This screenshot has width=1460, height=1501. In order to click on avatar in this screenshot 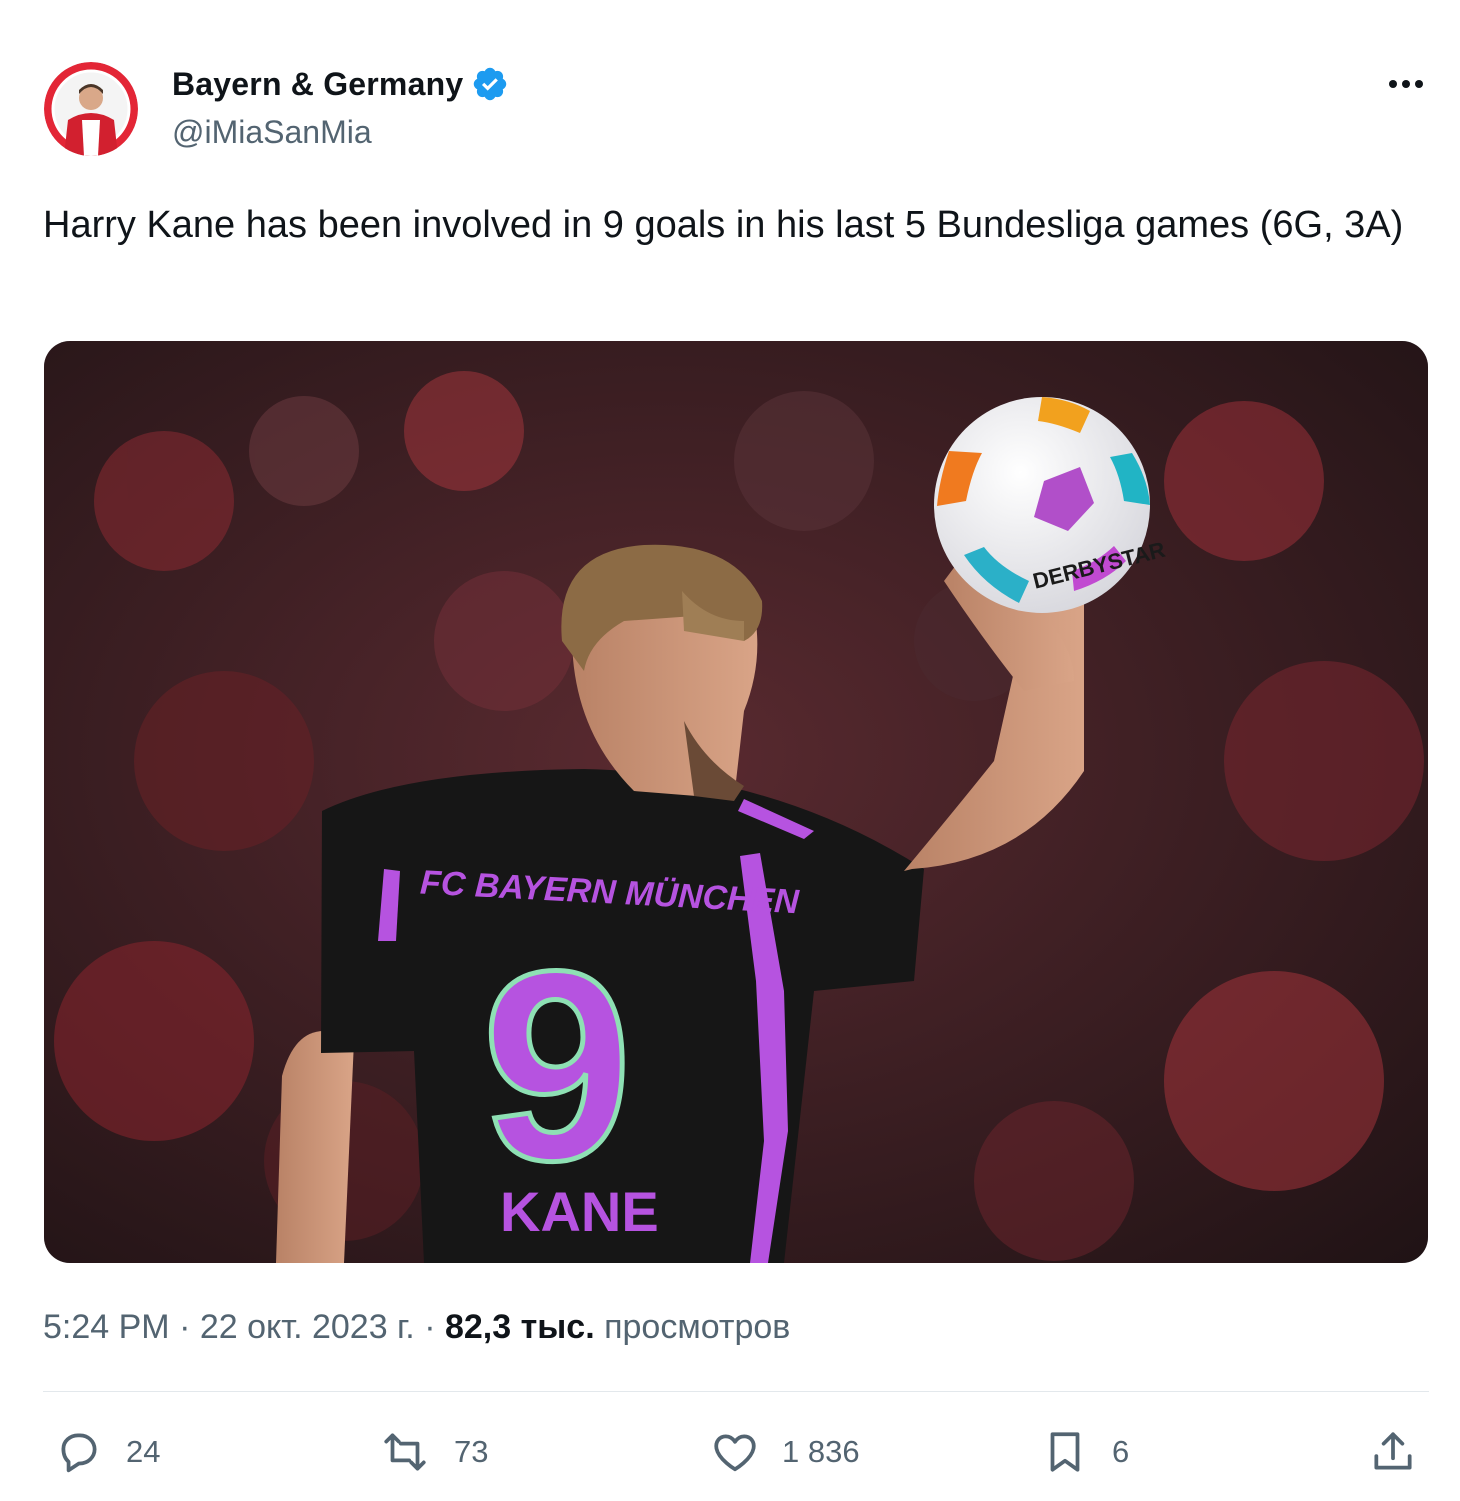, I will do `click(91, 109)`.